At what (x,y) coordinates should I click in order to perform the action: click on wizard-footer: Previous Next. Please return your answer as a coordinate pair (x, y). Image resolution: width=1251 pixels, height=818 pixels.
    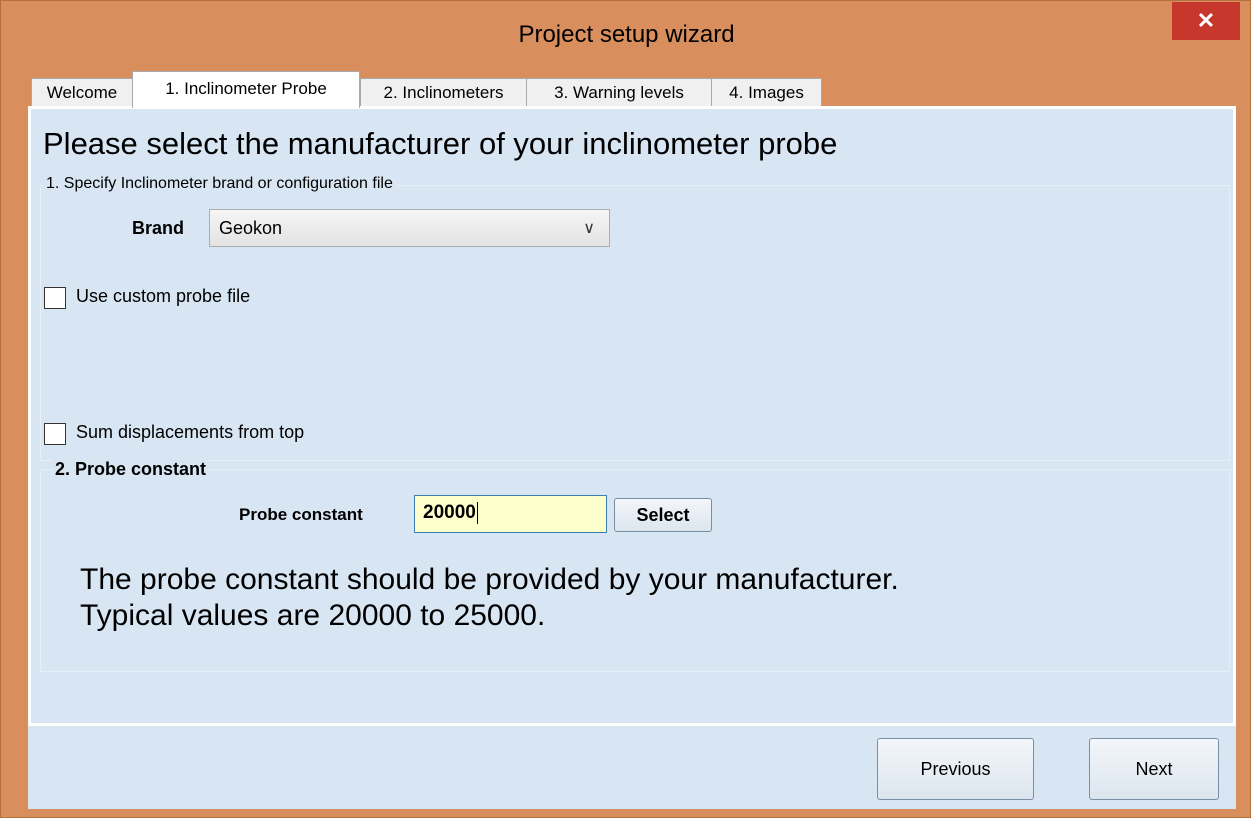
    Looking at the image, I should click on (632, 767).